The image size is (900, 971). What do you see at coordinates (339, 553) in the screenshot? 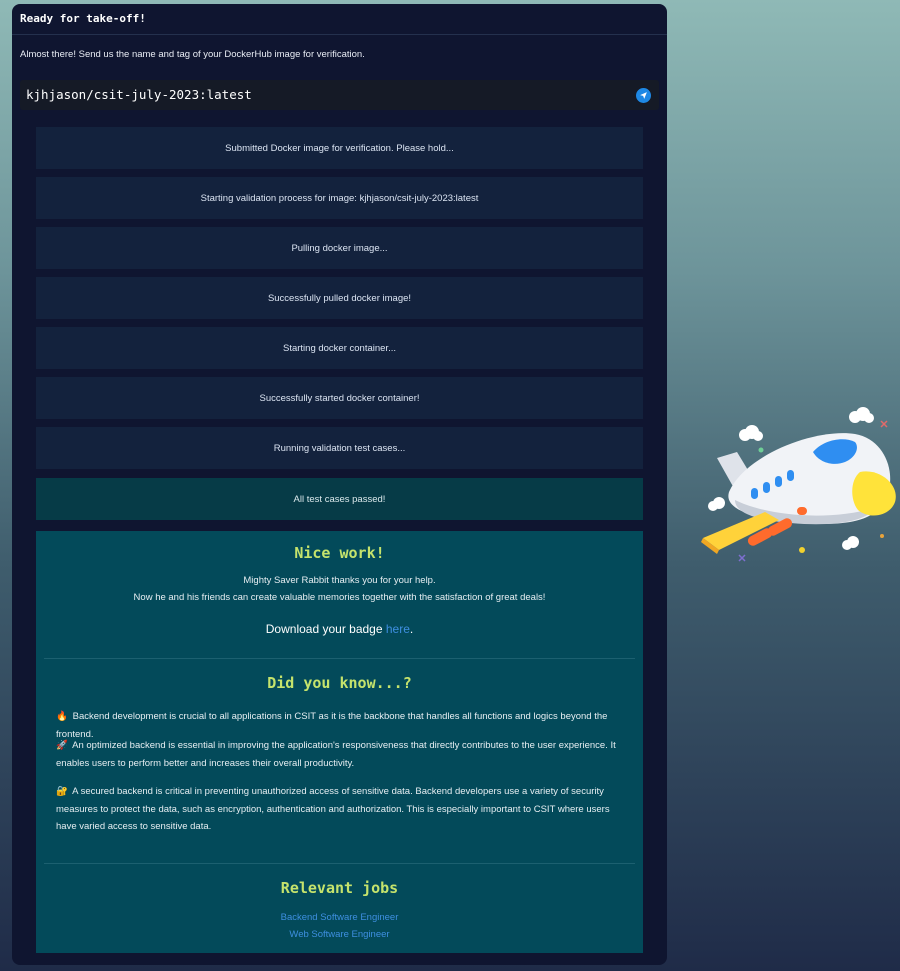
I see `result-heading: Nice work!` at bounding box center [339, 553].